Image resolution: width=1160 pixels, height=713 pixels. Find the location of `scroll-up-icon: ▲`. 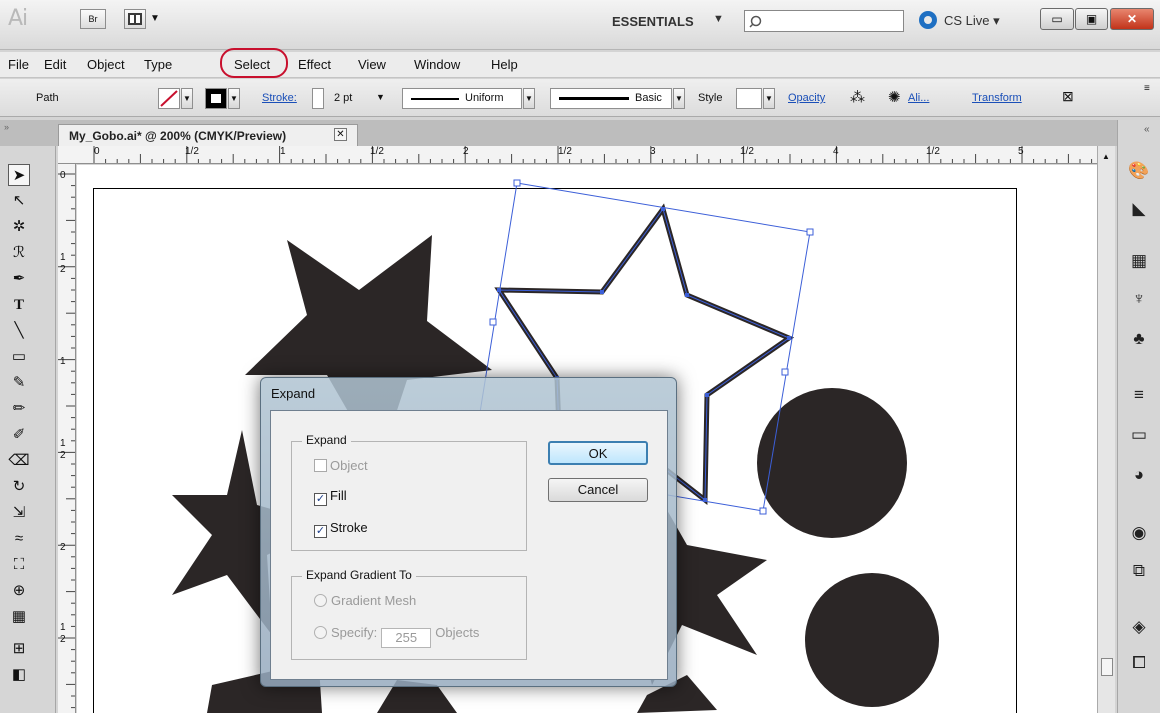

scroll-up-icon: ▲ is located at coordinates (1106, 156).